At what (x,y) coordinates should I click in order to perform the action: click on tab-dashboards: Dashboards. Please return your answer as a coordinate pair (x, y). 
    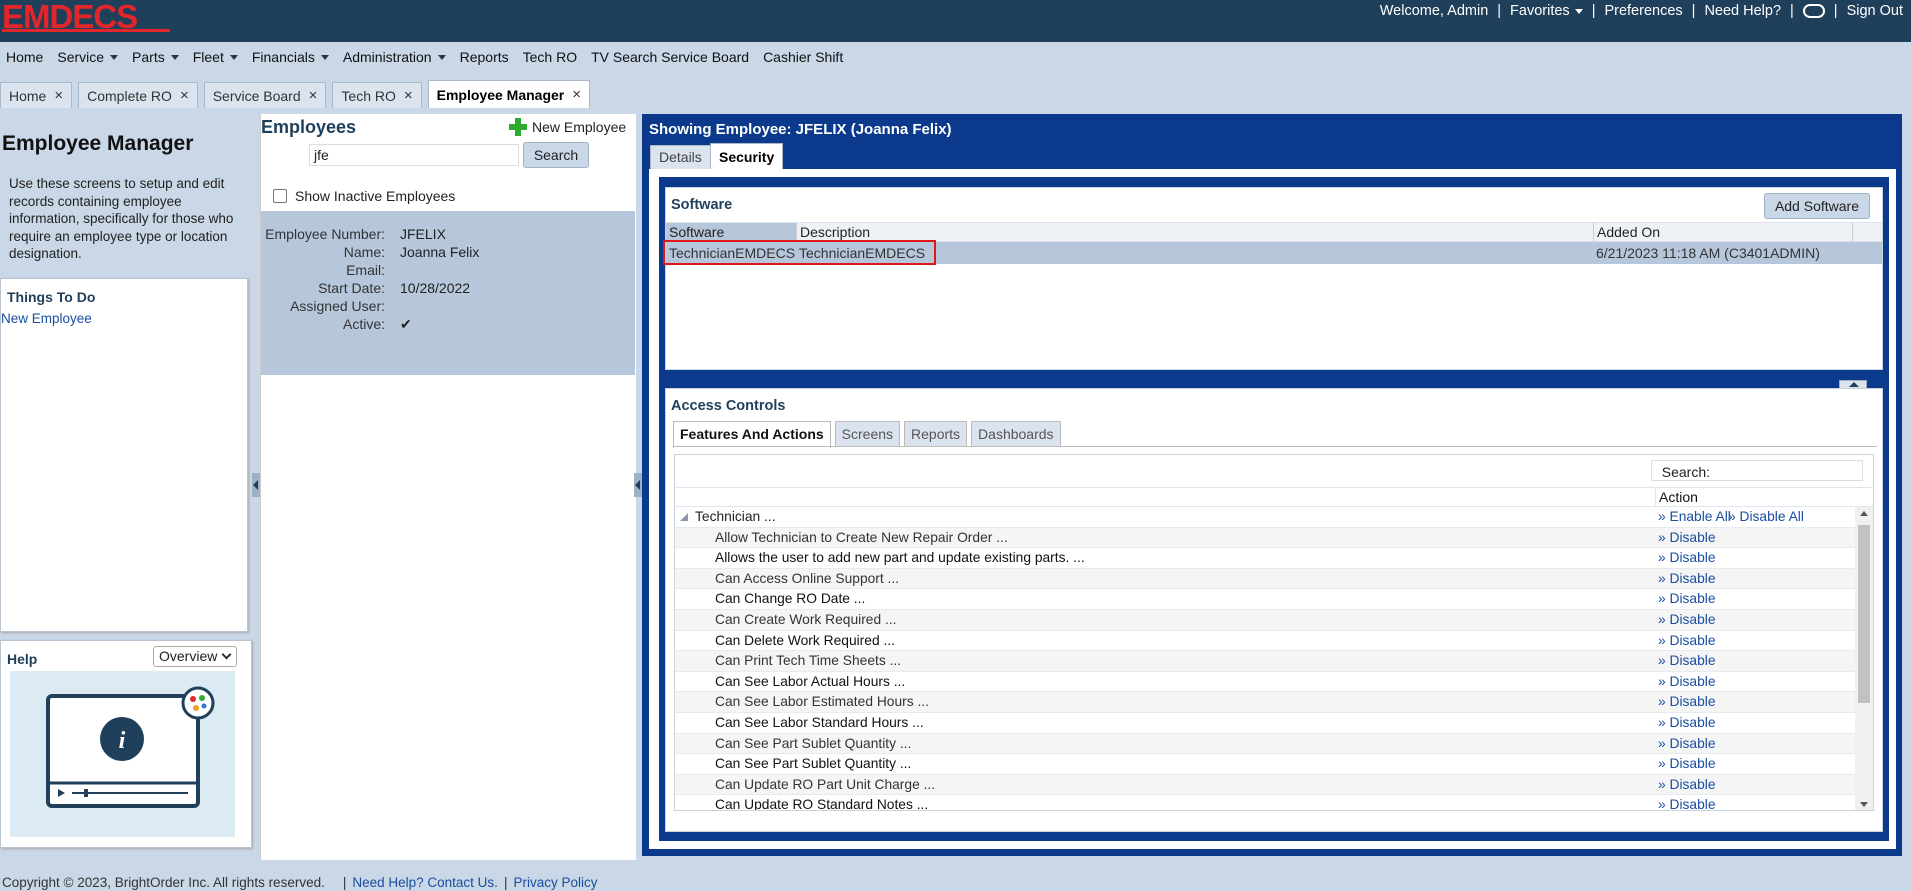
    Looking at the image, I should click on (1016, 433).